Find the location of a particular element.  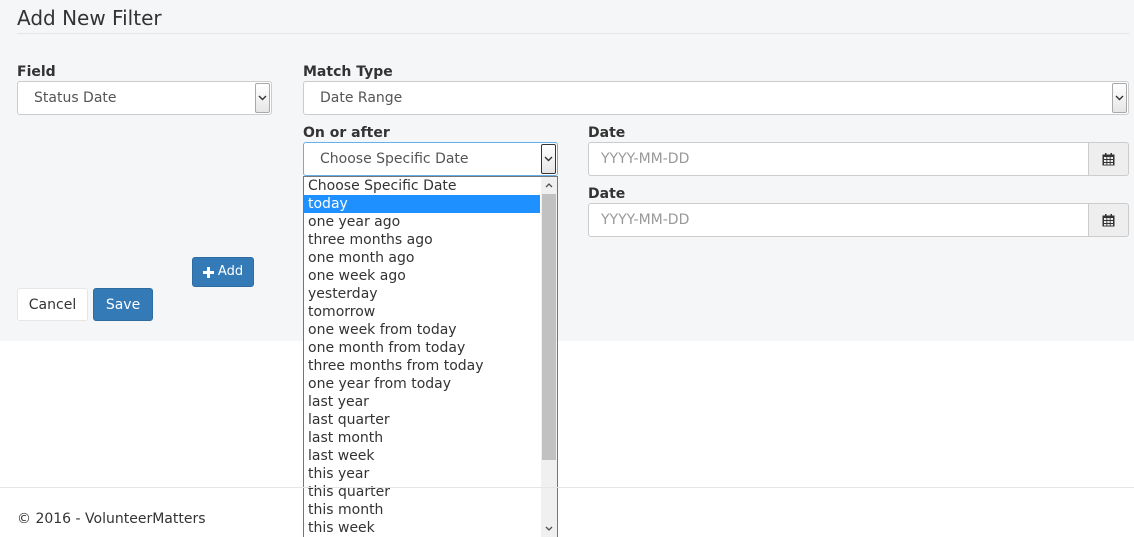

dropdown-option: this quarter is located at coordinates (422, 492).